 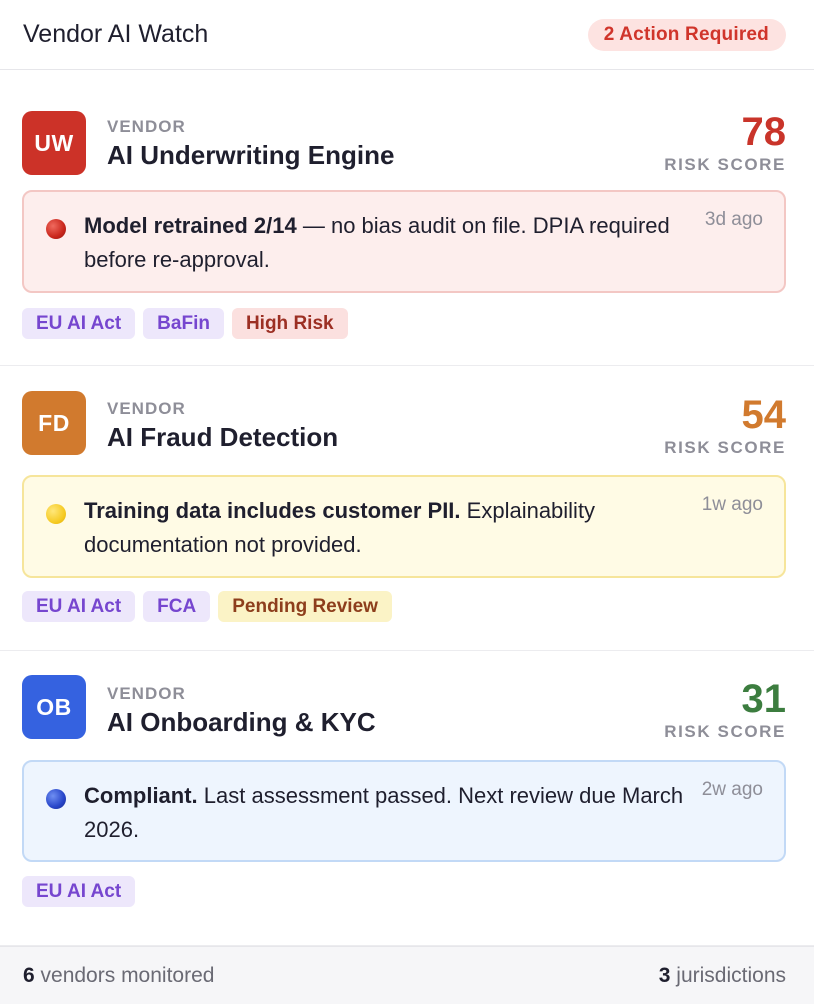 I want to click on vendor-avatar: FD, so click(x=54, y=423).